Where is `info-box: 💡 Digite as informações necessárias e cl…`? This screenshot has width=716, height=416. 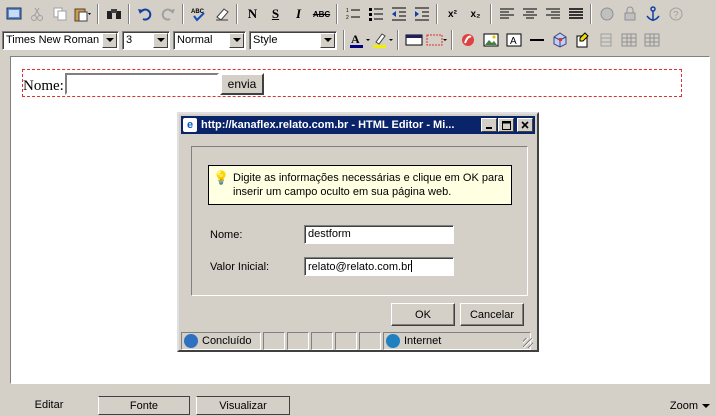
info-box: 💡 Digite as informações necessárias e cl… is located at coordinates (360, 185).